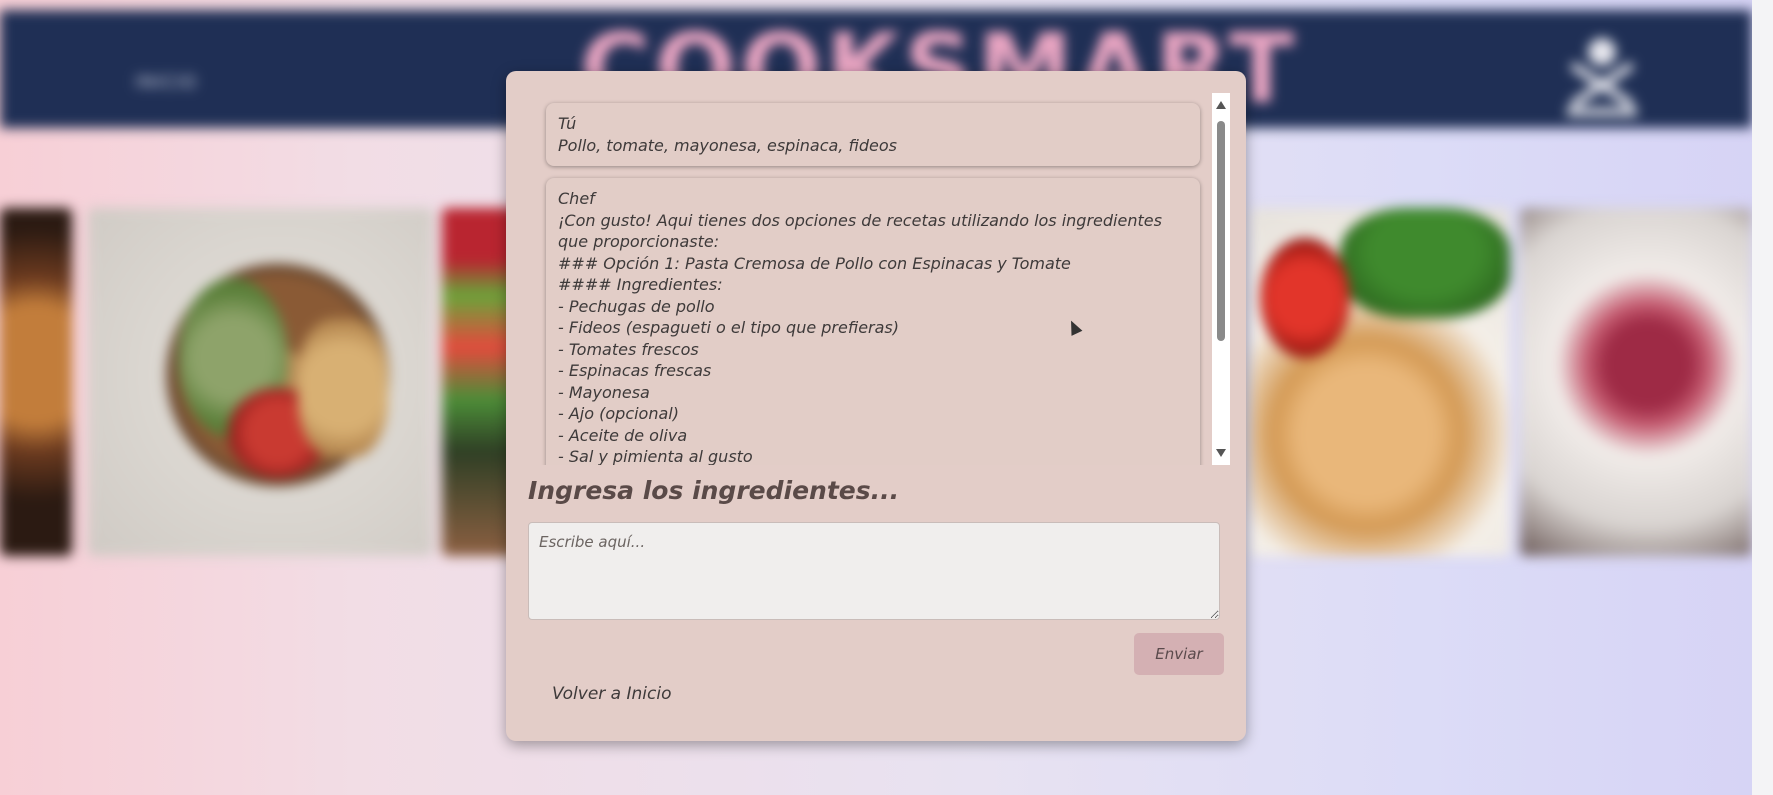  I want to click on chat-scrollbar, so click(1221, 279).